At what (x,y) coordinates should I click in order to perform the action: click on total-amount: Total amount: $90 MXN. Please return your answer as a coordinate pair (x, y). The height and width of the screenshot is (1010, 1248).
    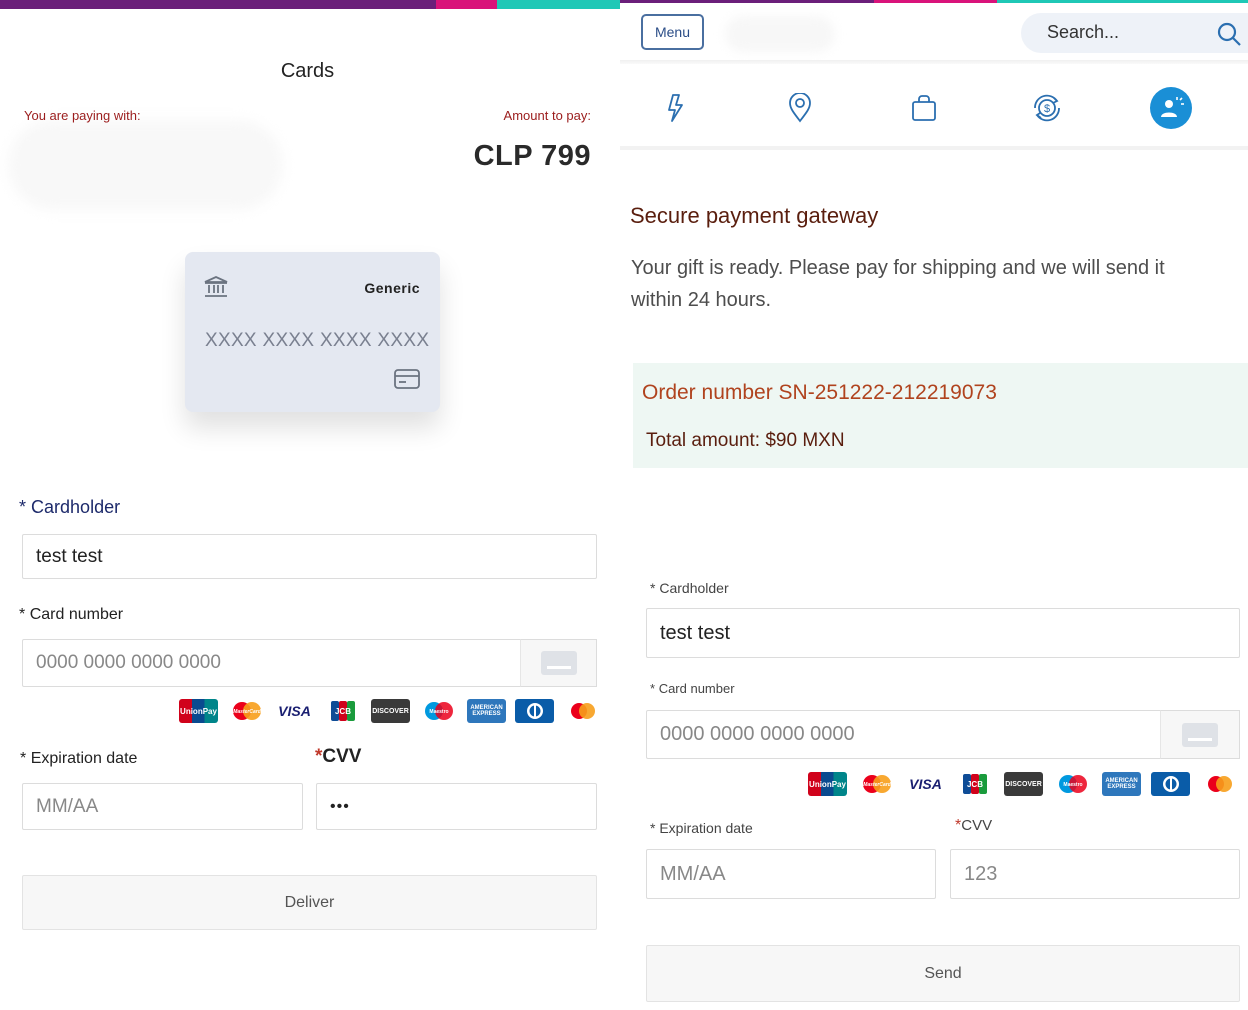
    Looking at the image, I should click on (745, 440).